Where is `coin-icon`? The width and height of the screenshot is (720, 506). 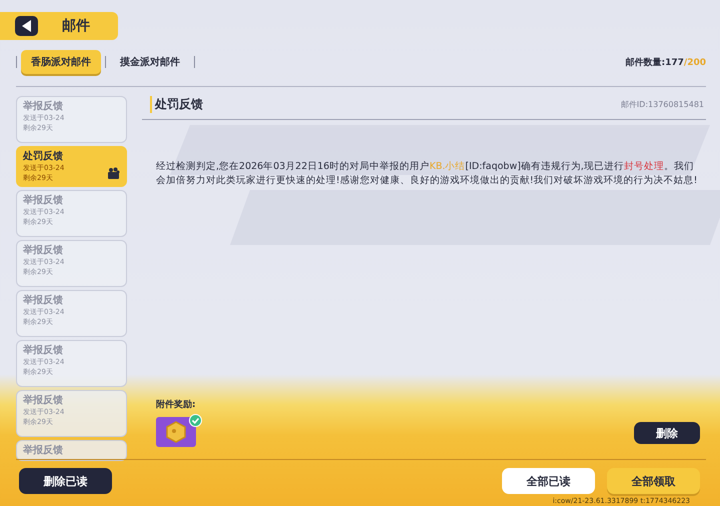 coin-icon is located at coordinates (176, 432).